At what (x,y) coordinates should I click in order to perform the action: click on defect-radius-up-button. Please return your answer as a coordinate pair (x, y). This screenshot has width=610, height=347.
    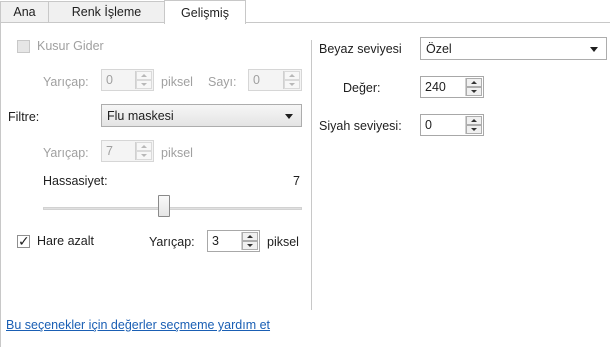
    Looking at the image, I should click on (144, 75).